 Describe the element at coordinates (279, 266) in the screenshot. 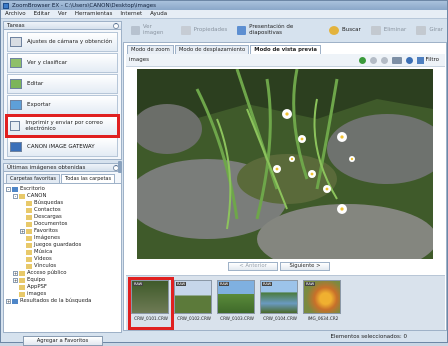

I see `navigation: < Anterior Siguiente >` at that location.